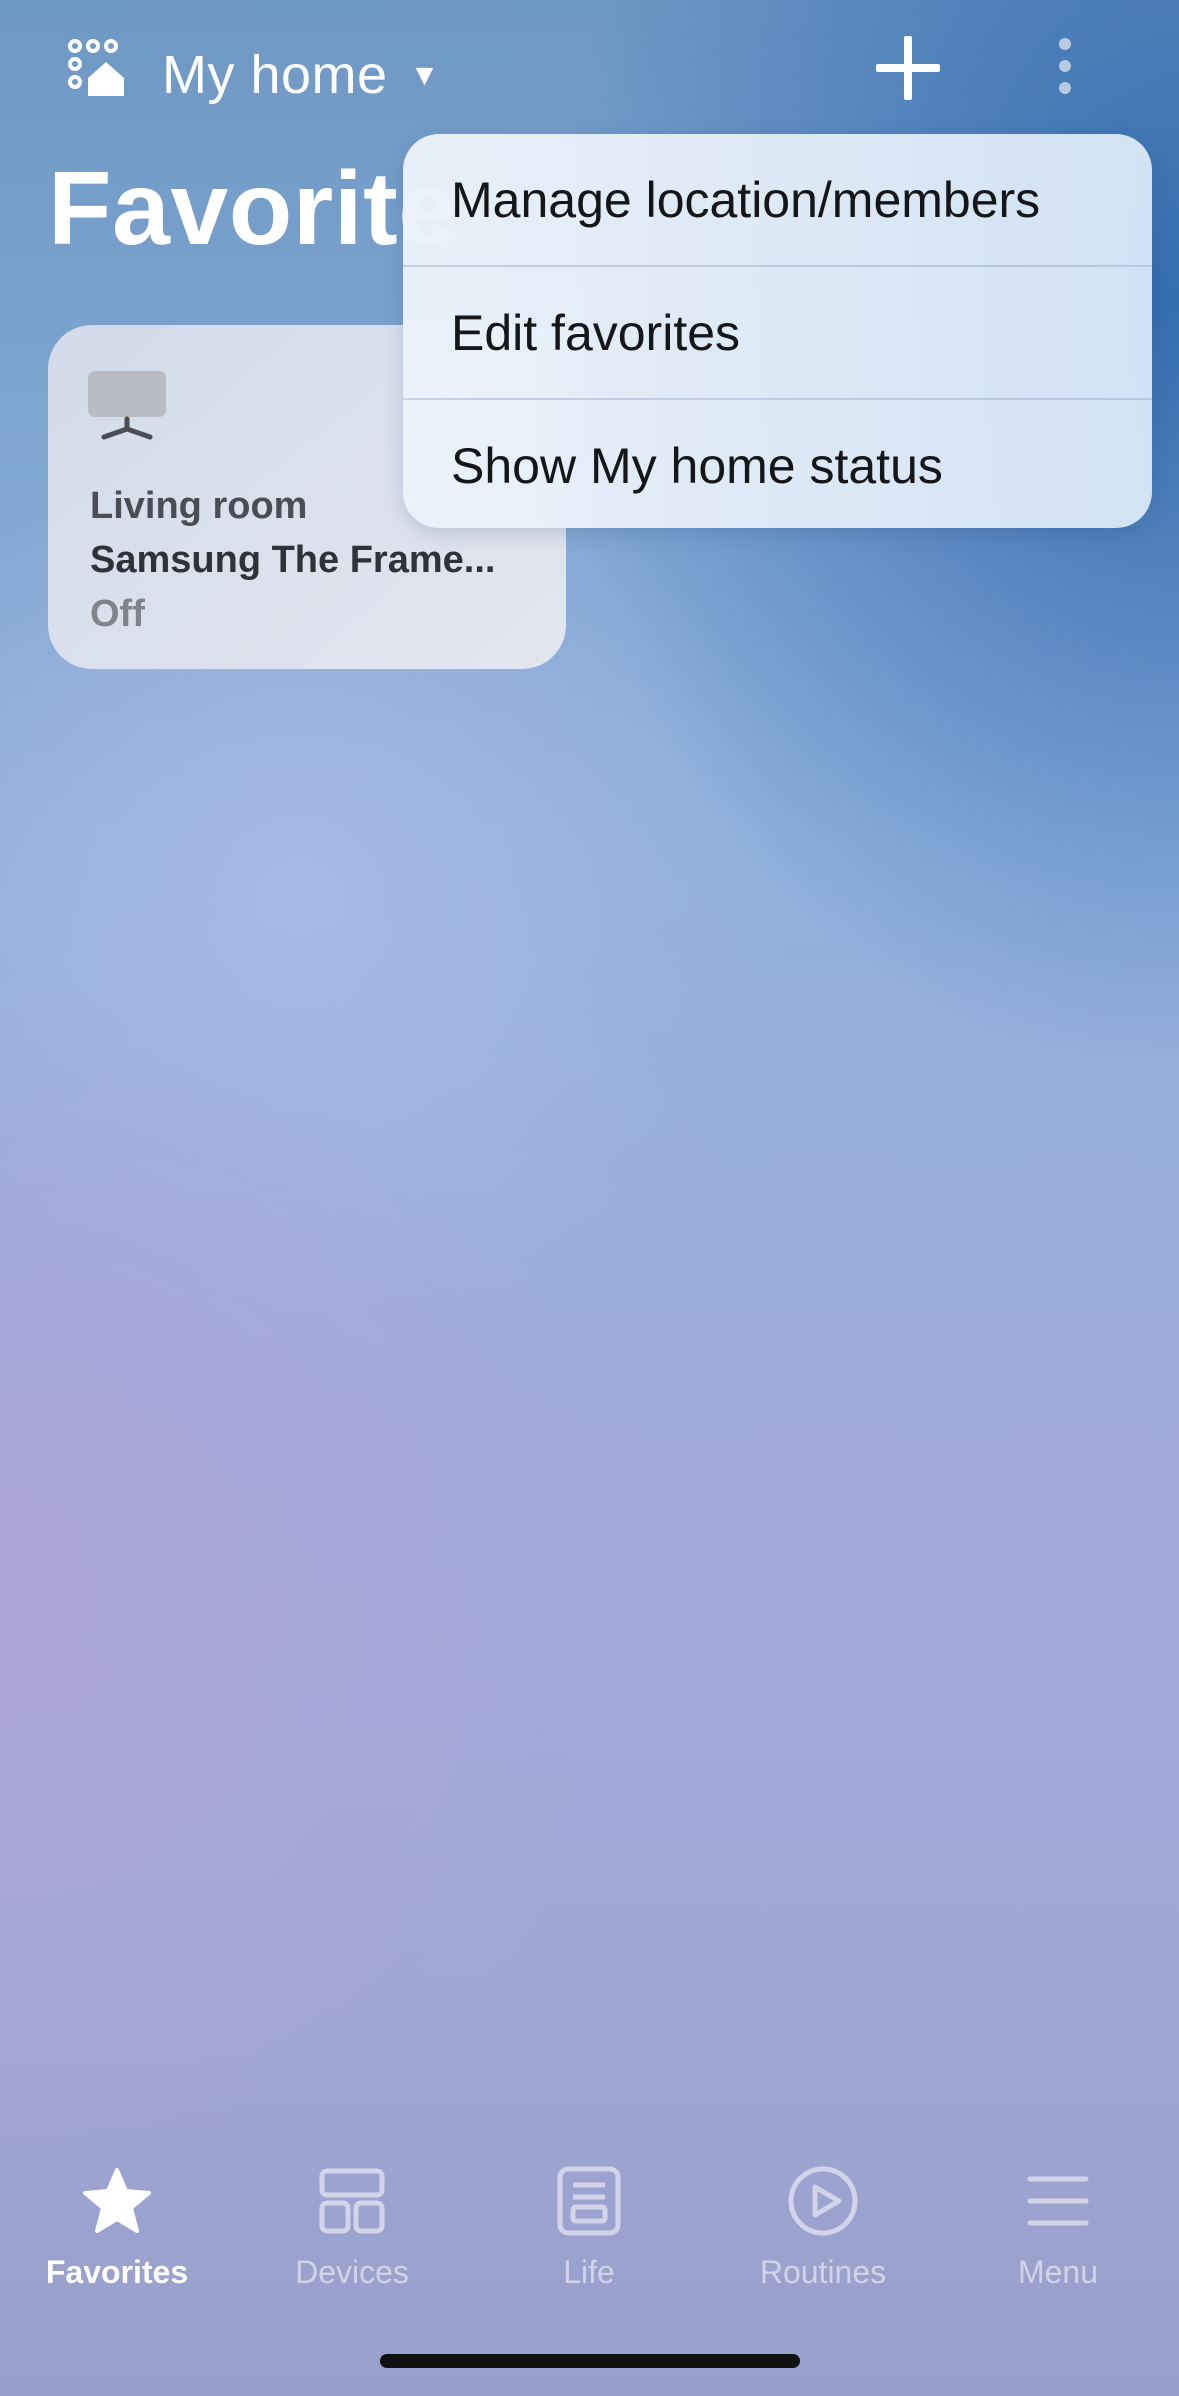 Image resolution: width=1179 pixels, height=2396 pixels. What do you see at coordinates (117, 614) in the screenshot?
I see `device-status: Off` at bounding box center [117, 614].